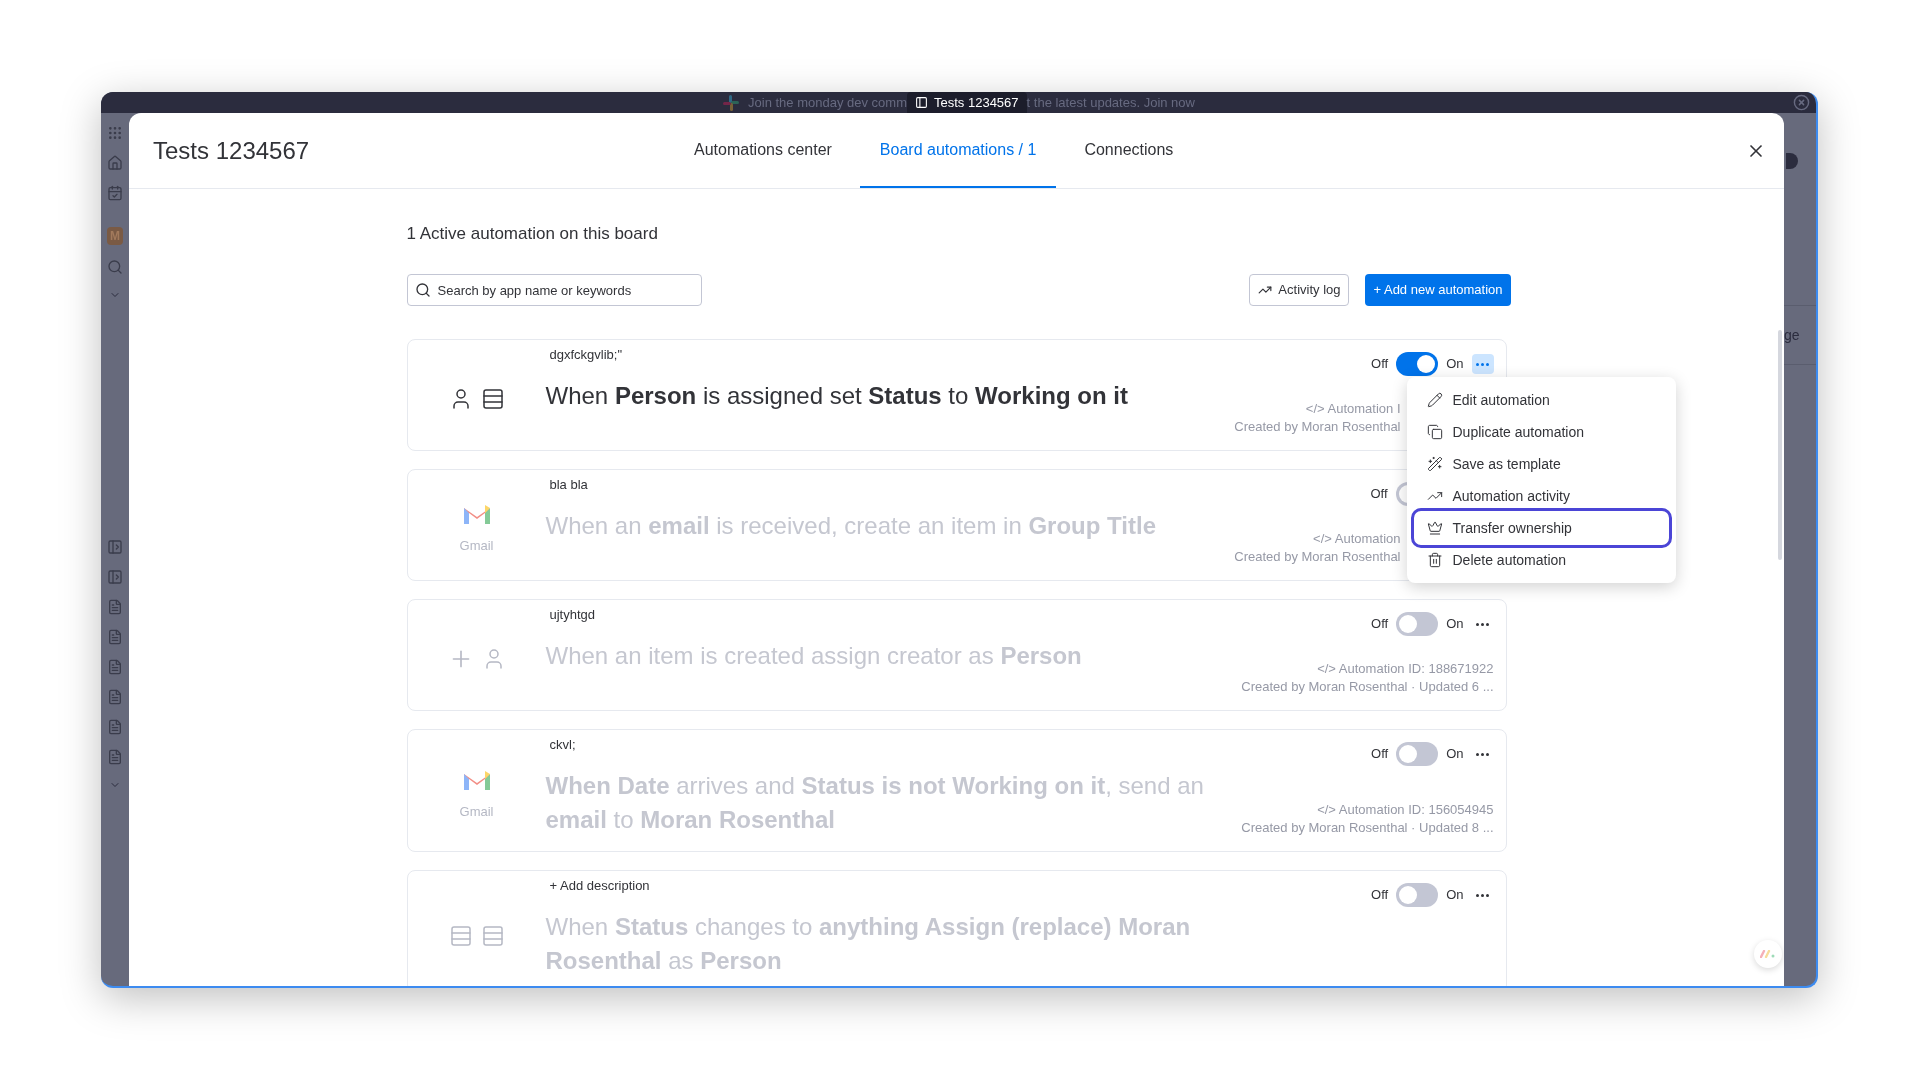 This screenshot has height=1080, width=1920. What do you see at coordinates (837, 396) in the screenshot?
I see `automation-sentence: When Person is assigned set Status to Working on it` at bounding box center [837, 396].